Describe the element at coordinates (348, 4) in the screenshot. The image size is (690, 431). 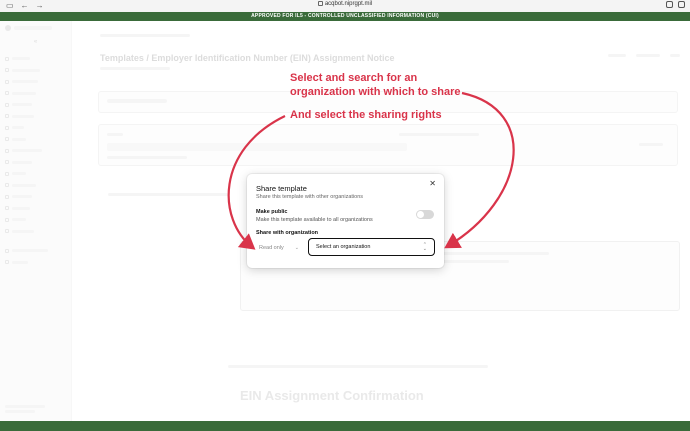
I see `url-text: acqbot.niprgpt.mil` at that location.